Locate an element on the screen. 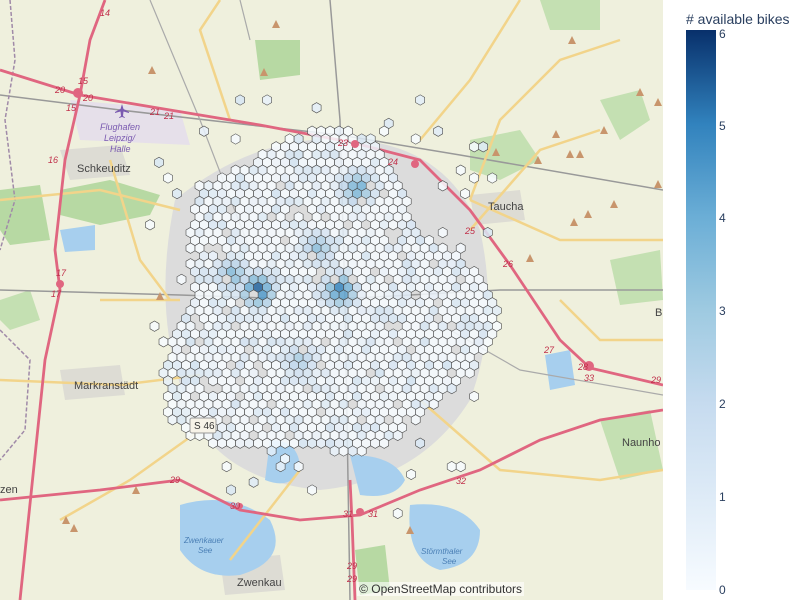 Image resolution: width=800 pixels, height=600 pixels. airport-label-line3: Halle is located at coordinates (120, 149).